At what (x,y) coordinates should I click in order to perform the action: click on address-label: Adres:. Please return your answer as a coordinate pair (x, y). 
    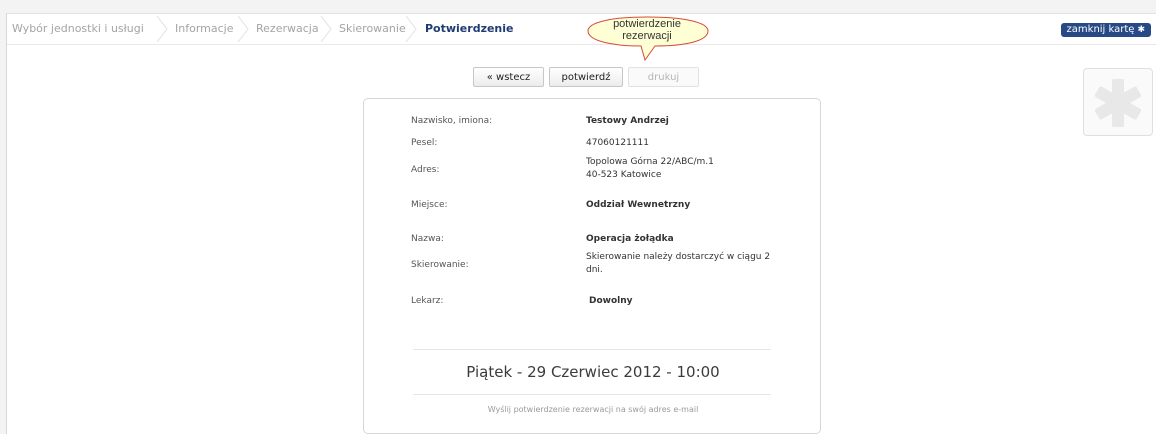
    Looking at the image, I should click on (425, 170).